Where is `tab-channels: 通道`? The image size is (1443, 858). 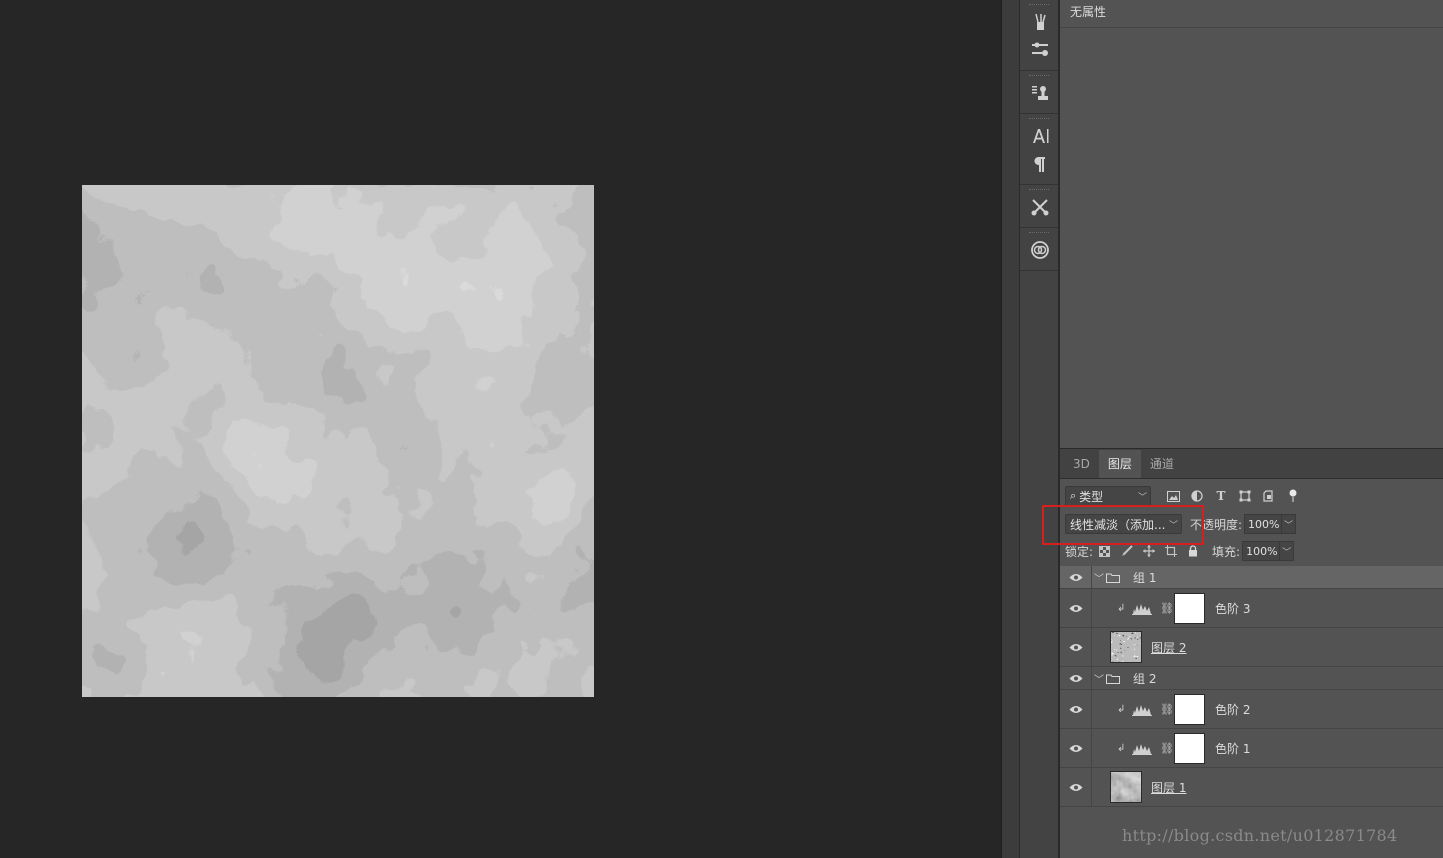 tab-channels: 通道 is located at coordinates (1162, 464).